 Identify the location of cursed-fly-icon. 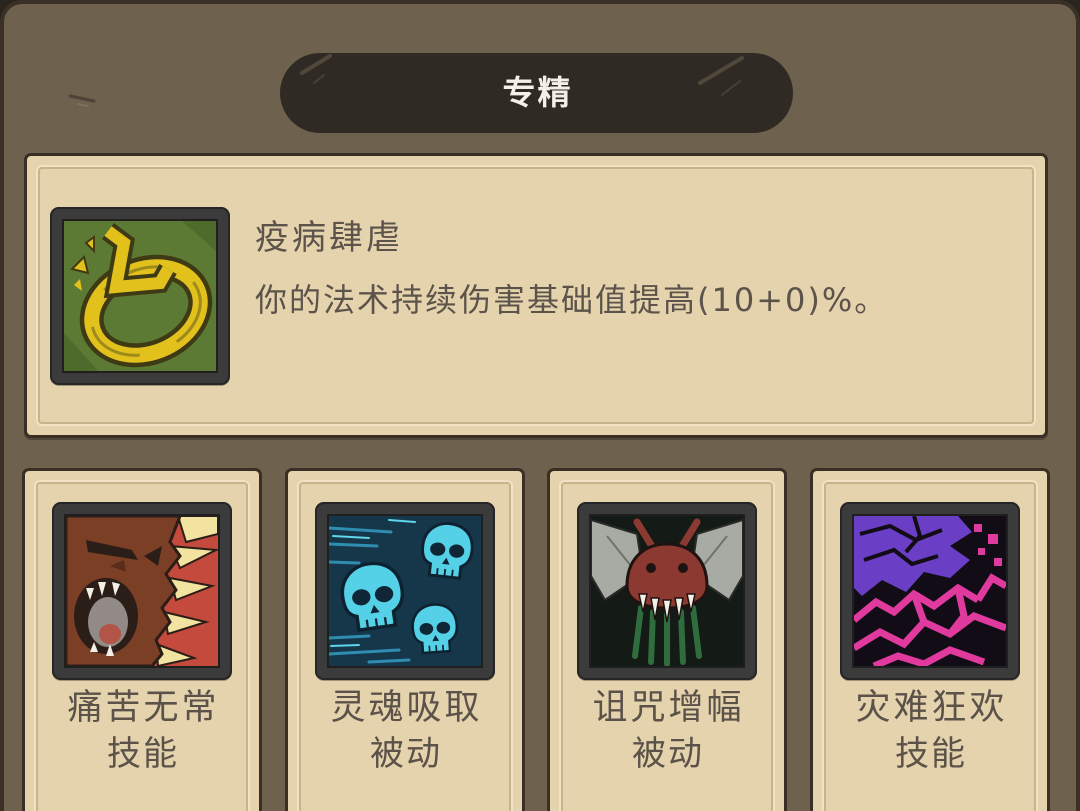
(667, 591).